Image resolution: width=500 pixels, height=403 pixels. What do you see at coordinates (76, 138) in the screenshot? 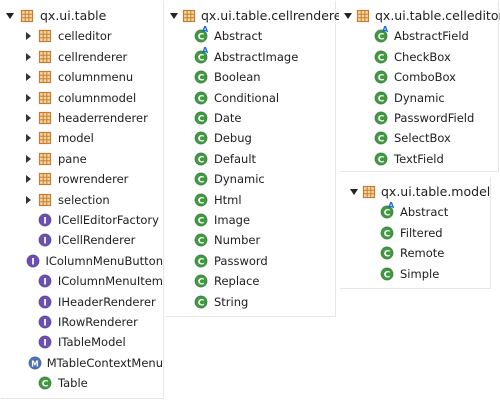
I see `tree-item-label: model` at bounding box center [76, 138].